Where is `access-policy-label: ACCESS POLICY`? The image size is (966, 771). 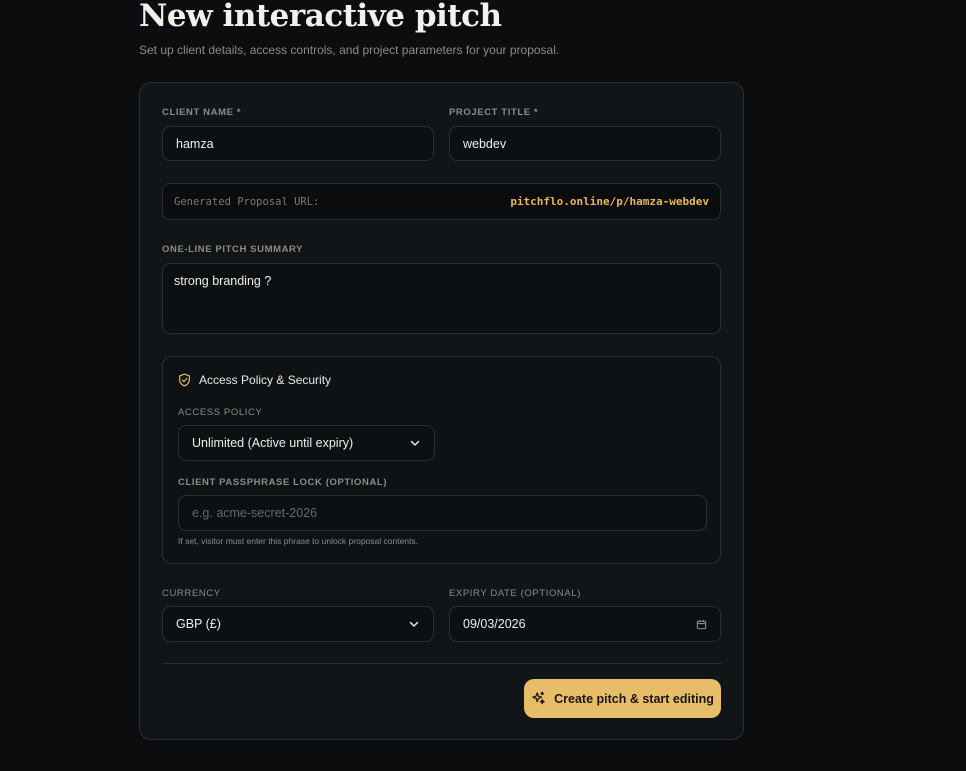 access-policy-label: ACCESS POLICY is located at coordinates (220, 412).